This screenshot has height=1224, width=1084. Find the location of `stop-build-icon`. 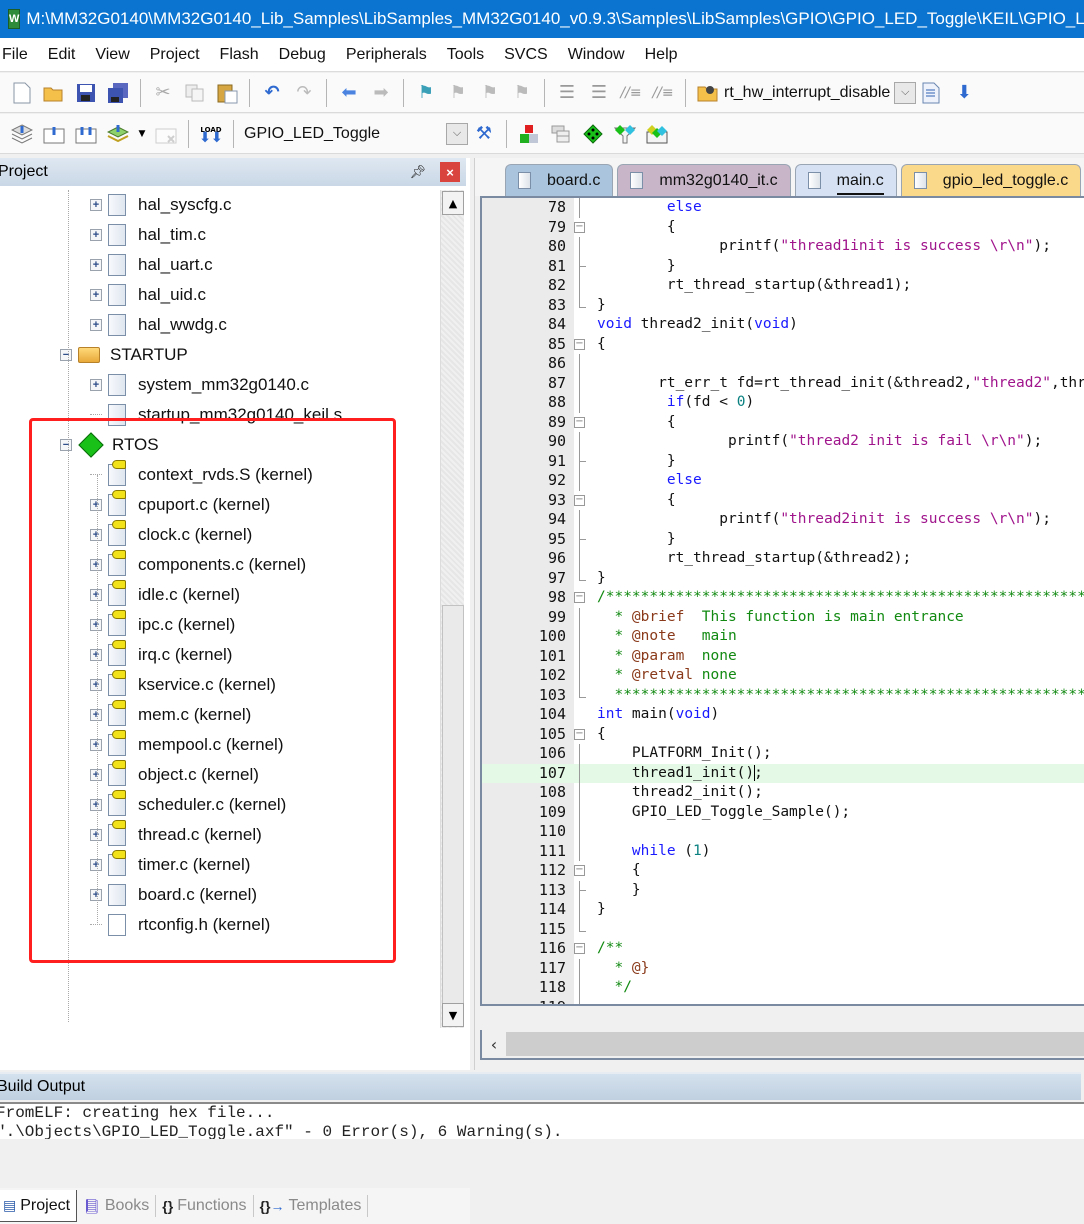

stop-build-icon is located at coordinates (166, 134).